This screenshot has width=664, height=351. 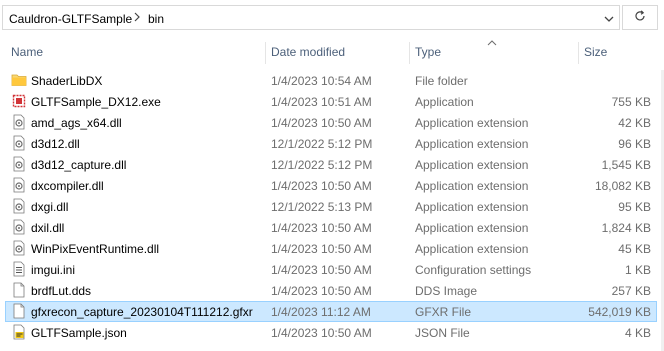 What do you see at coordinates (48, 228) in the screenshot?
I see `file-name: dxil.dll` at bounding box center [48, 228].